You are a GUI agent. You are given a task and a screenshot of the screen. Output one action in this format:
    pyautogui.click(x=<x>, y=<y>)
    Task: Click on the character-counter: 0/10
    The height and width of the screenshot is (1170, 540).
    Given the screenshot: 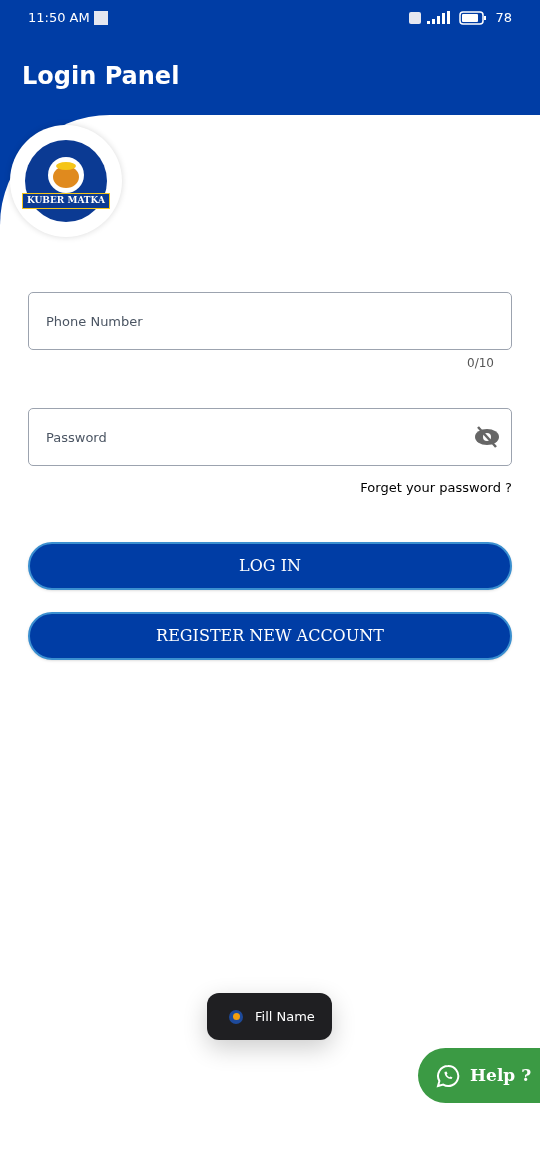 What is the action you would take?
    pyautogui.click(x=480, y=363)
    